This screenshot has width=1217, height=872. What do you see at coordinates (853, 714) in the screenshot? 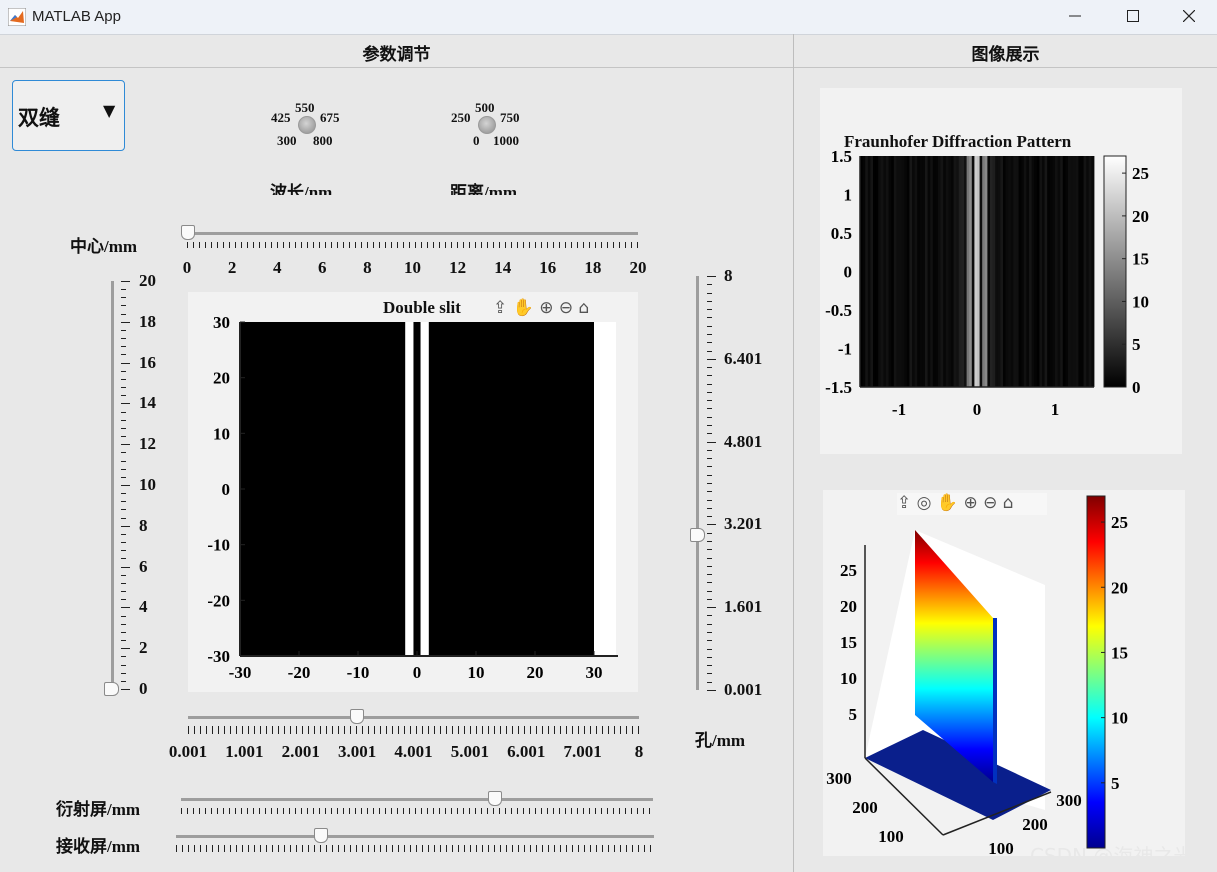
I see `z-tick-label: 5` at bounding box center [853, 714].